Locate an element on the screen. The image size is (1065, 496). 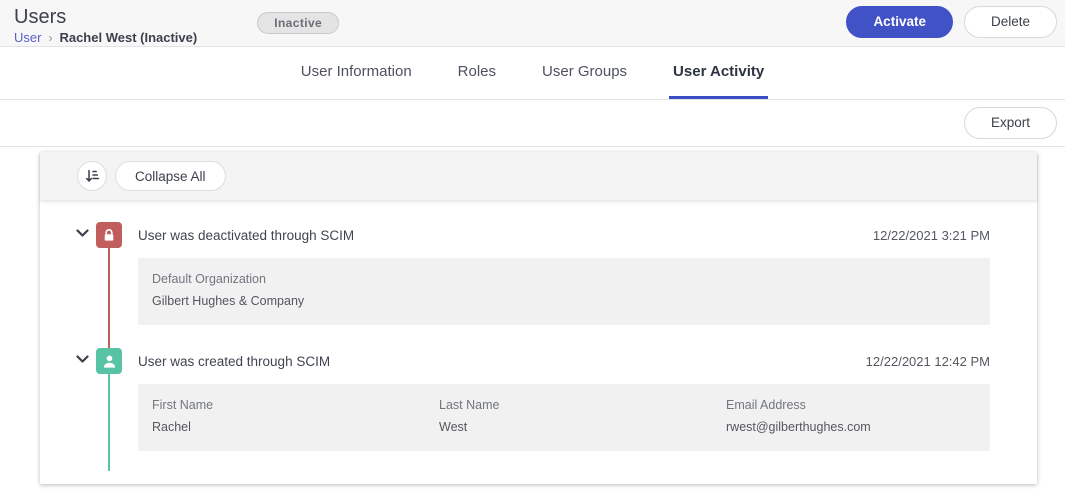
sort-amount-icon is located at coordinates (92, 176).